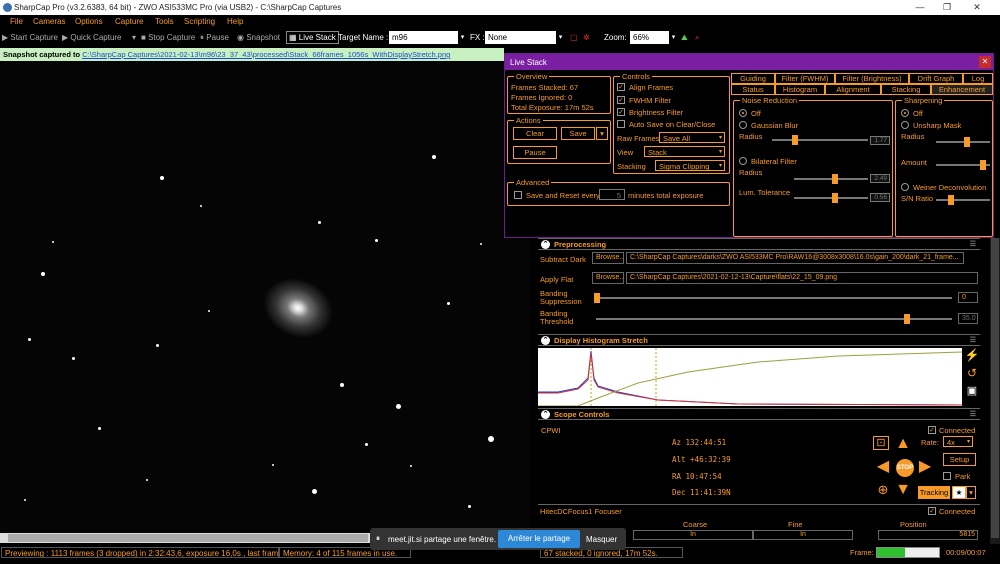 The image size is (1000, 564). Describe the element at coordinates (164, 21) in the screenshot. I see `menu-tools: Tools` at that location.